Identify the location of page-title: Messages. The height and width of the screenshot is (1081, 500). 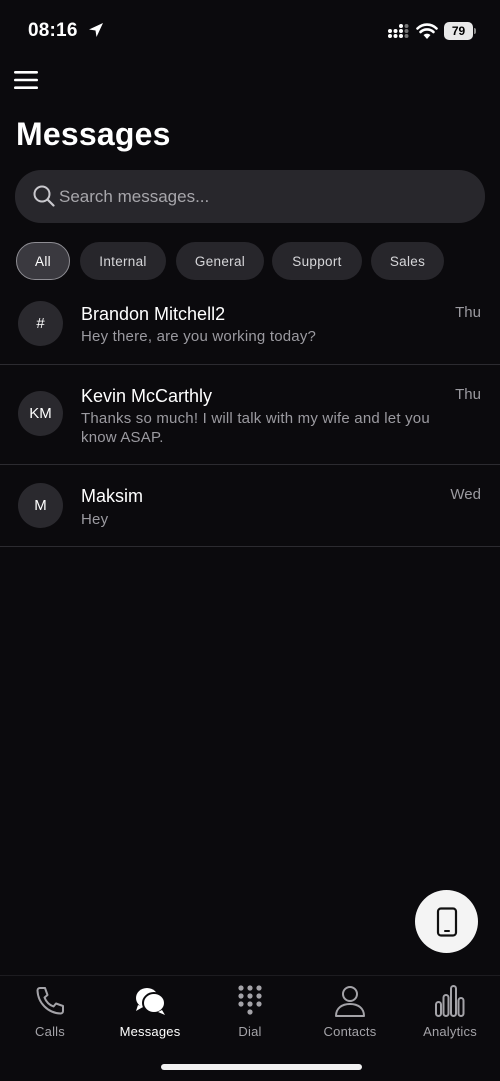
(93, 134).